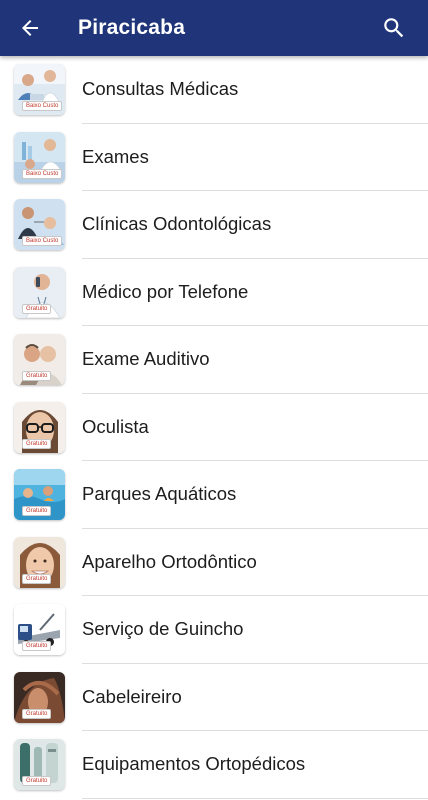 This screenshot has width=428, height=800. I want to click on list-item-label: Equipamentos Ortopédicos, so click(194, 763).